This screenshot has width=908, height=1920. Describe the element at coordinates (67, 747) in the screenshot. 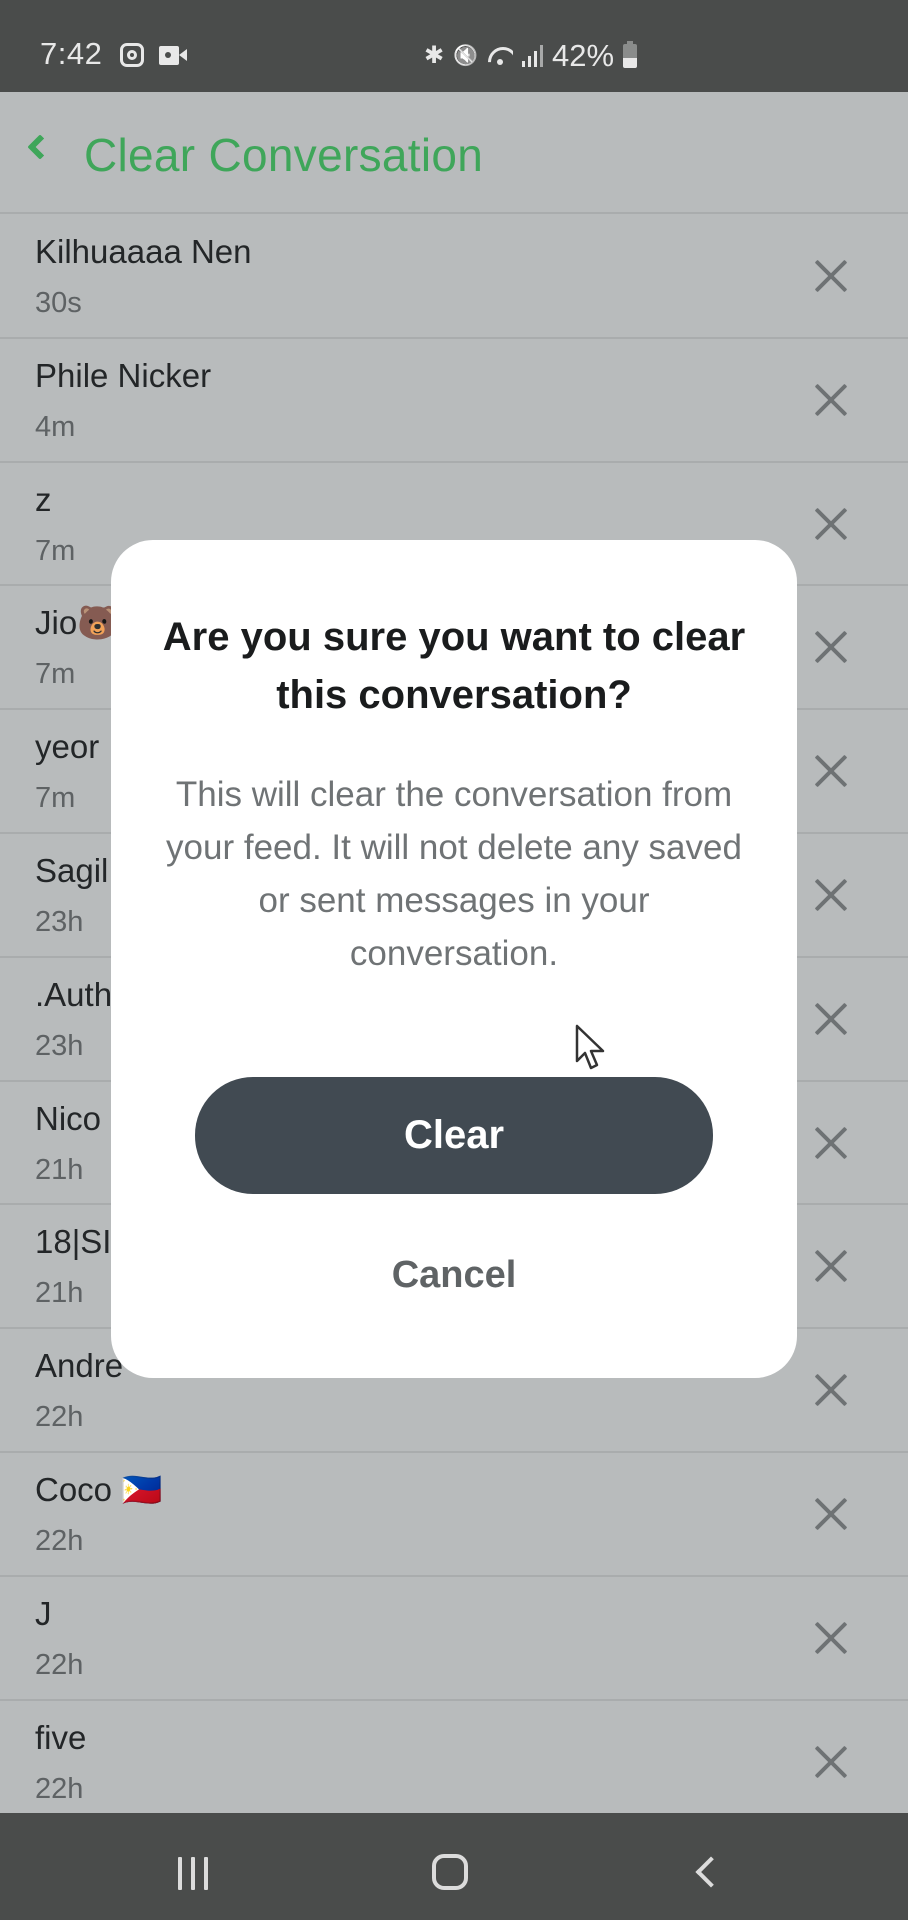

I see `conversation-name: yeor` at that location.